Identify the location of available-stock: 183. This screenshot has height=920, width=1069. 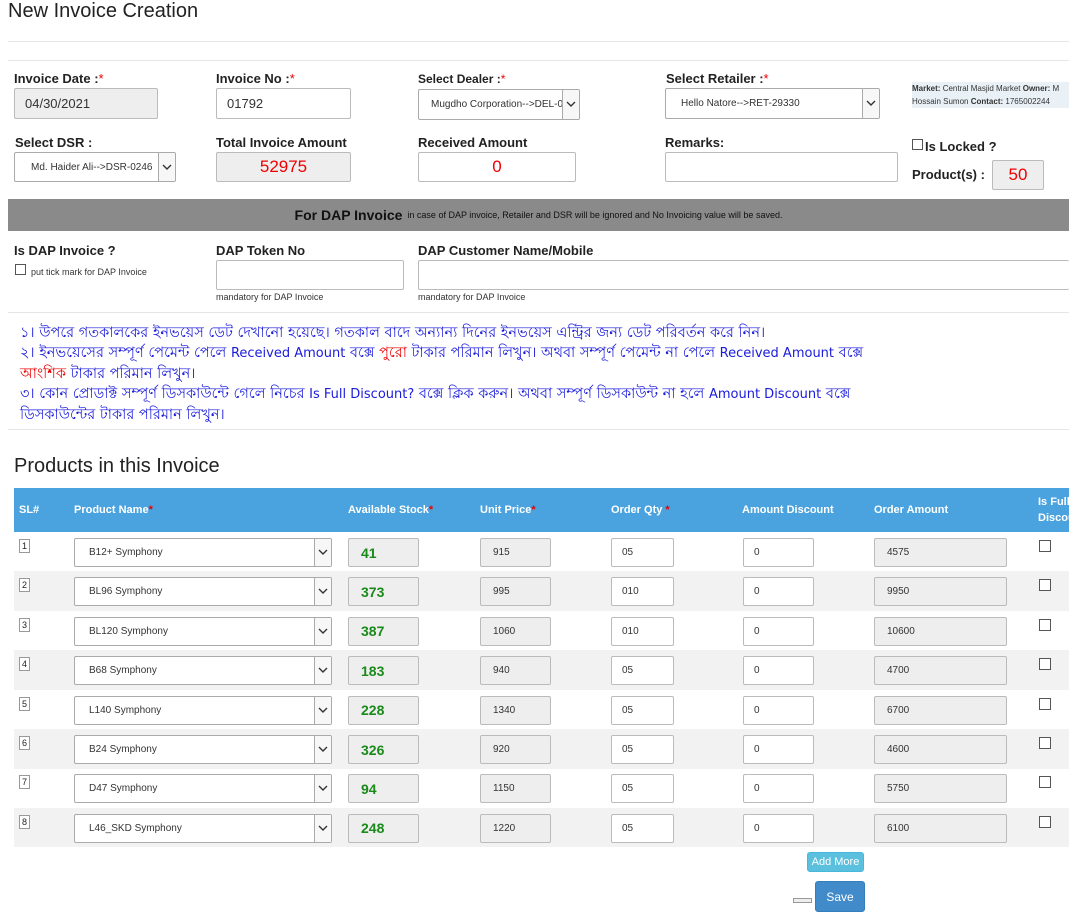
(383, 671).